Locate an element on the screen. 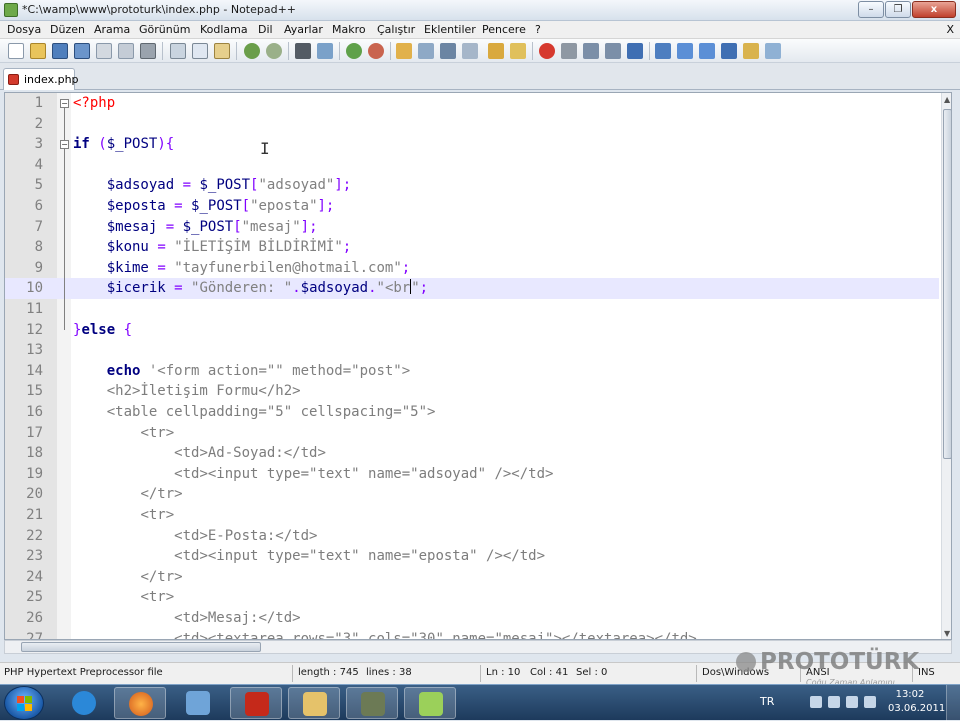 The height and width of the screenshot is (721, 960). indent-guide-icon is located at coordinates (470, 51).